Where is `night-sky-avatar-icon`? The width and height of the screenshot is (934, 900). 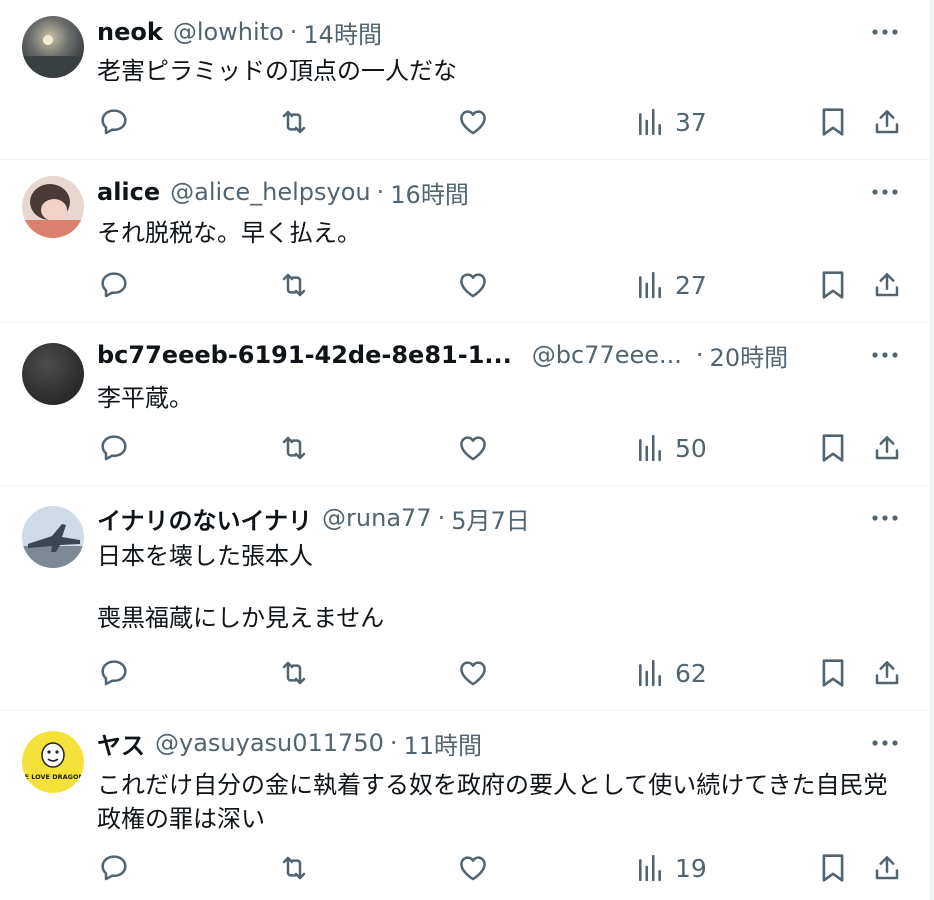 night-sky-avatar-icon is located at coordinates (53, 47).